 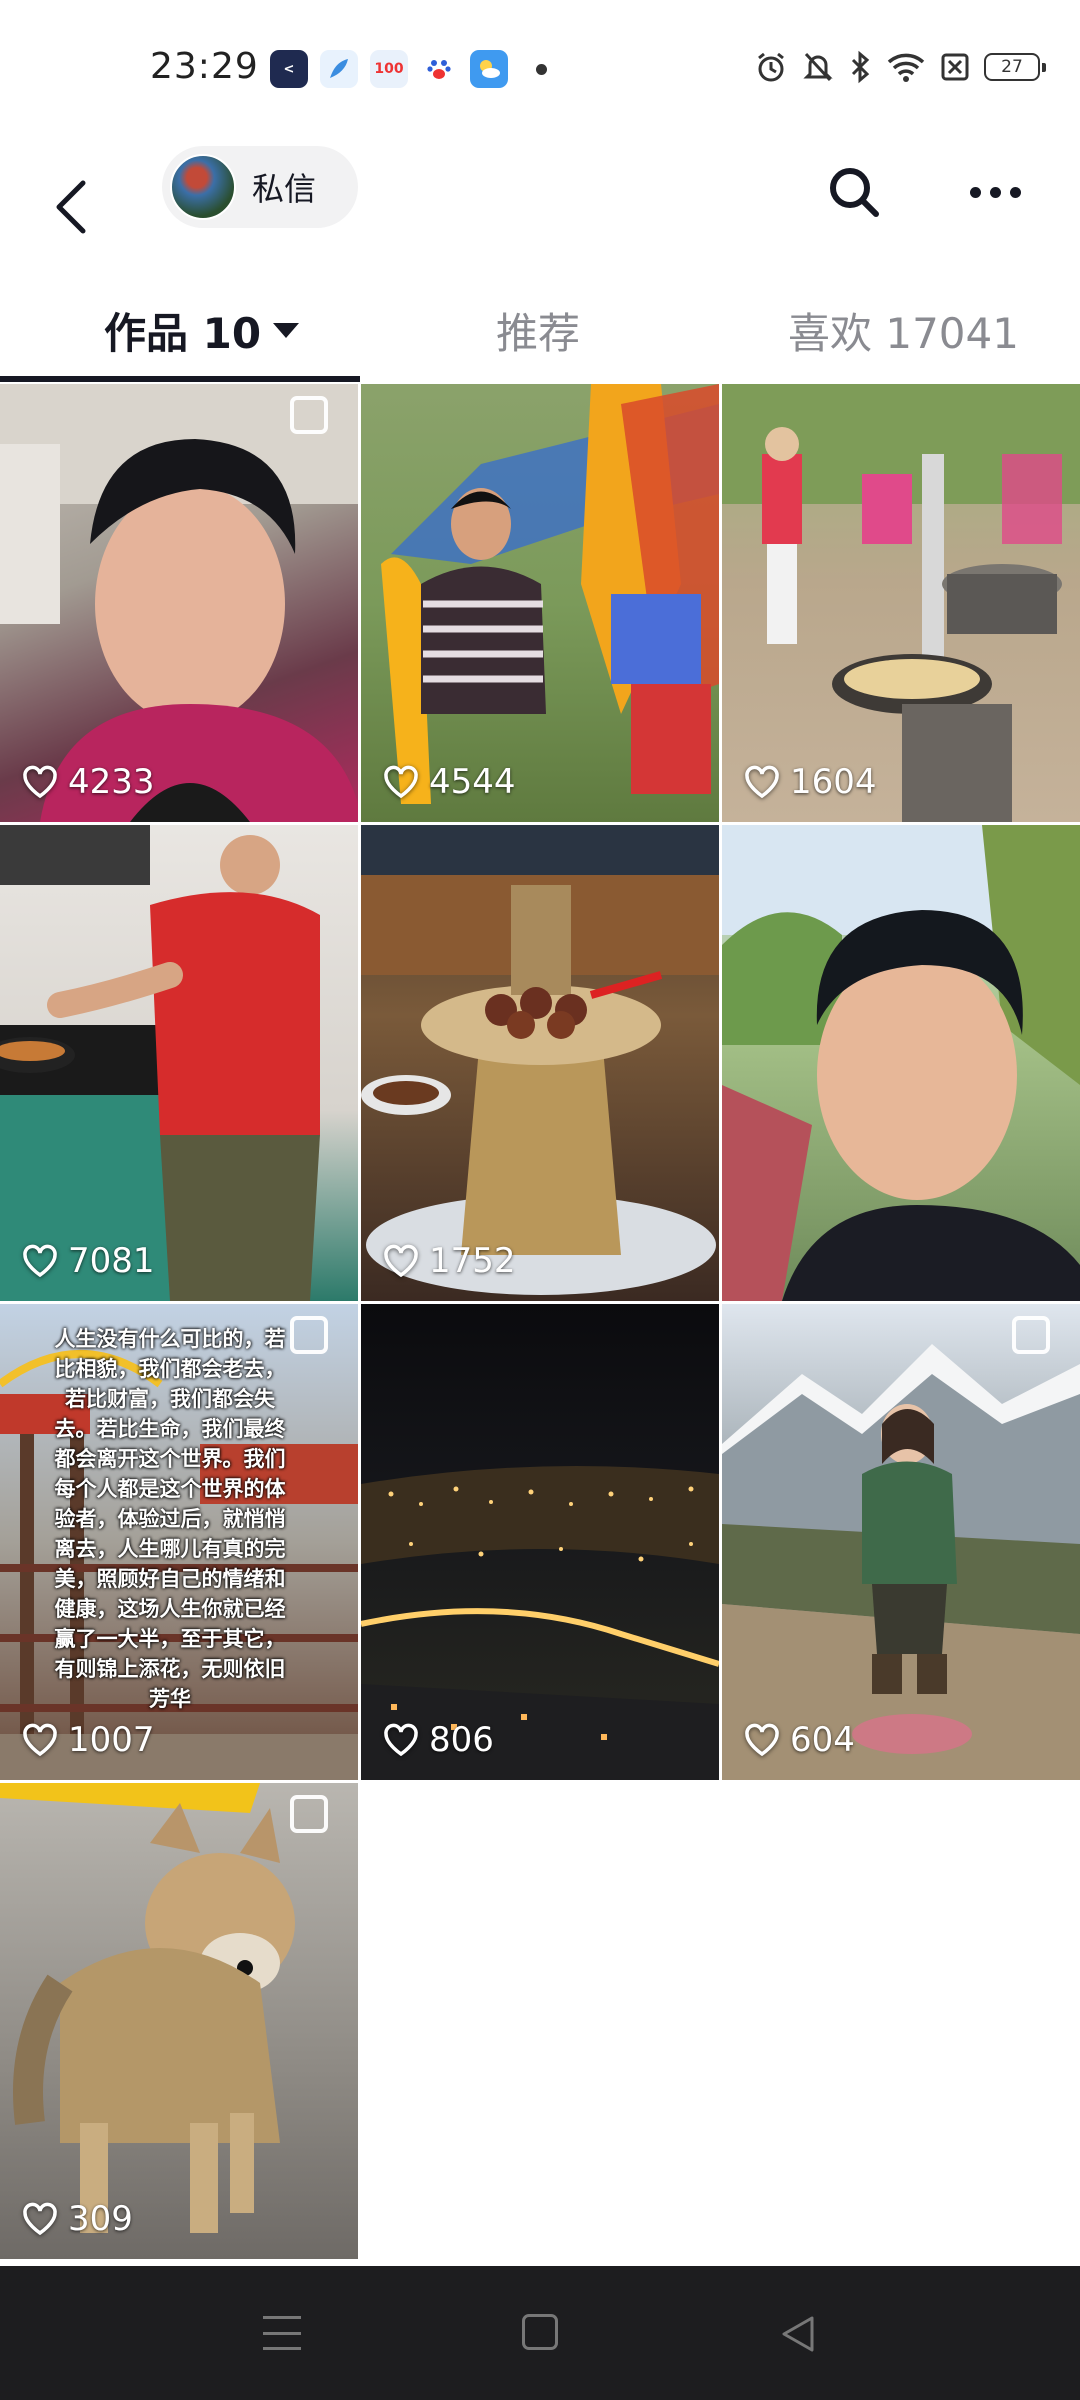 I want to click on tab-works: 作品 10, so click(x=202, y=330).